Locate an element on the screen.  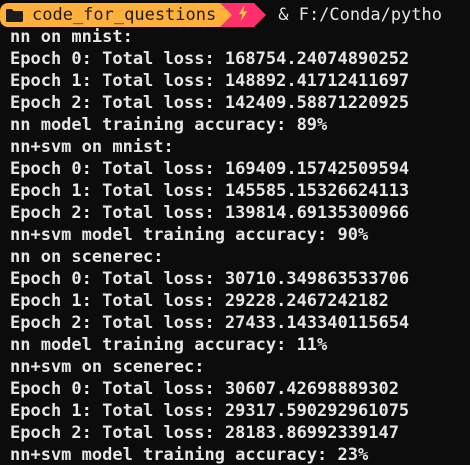
output-line: Epoch 1: Total loss: 29317.590292961075 is located at coordinates (210, 411).